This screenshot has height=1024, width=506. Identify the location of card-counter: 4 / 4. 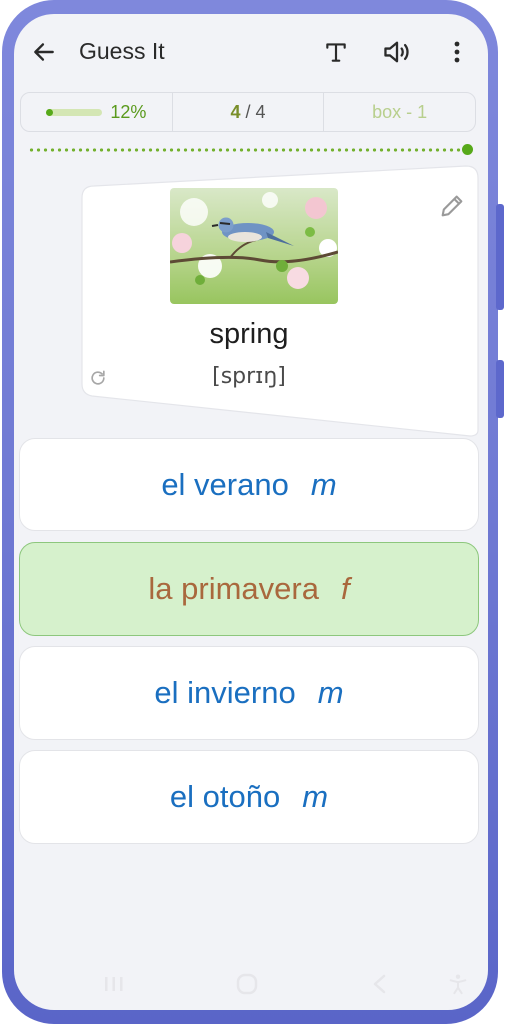
(247, 112).